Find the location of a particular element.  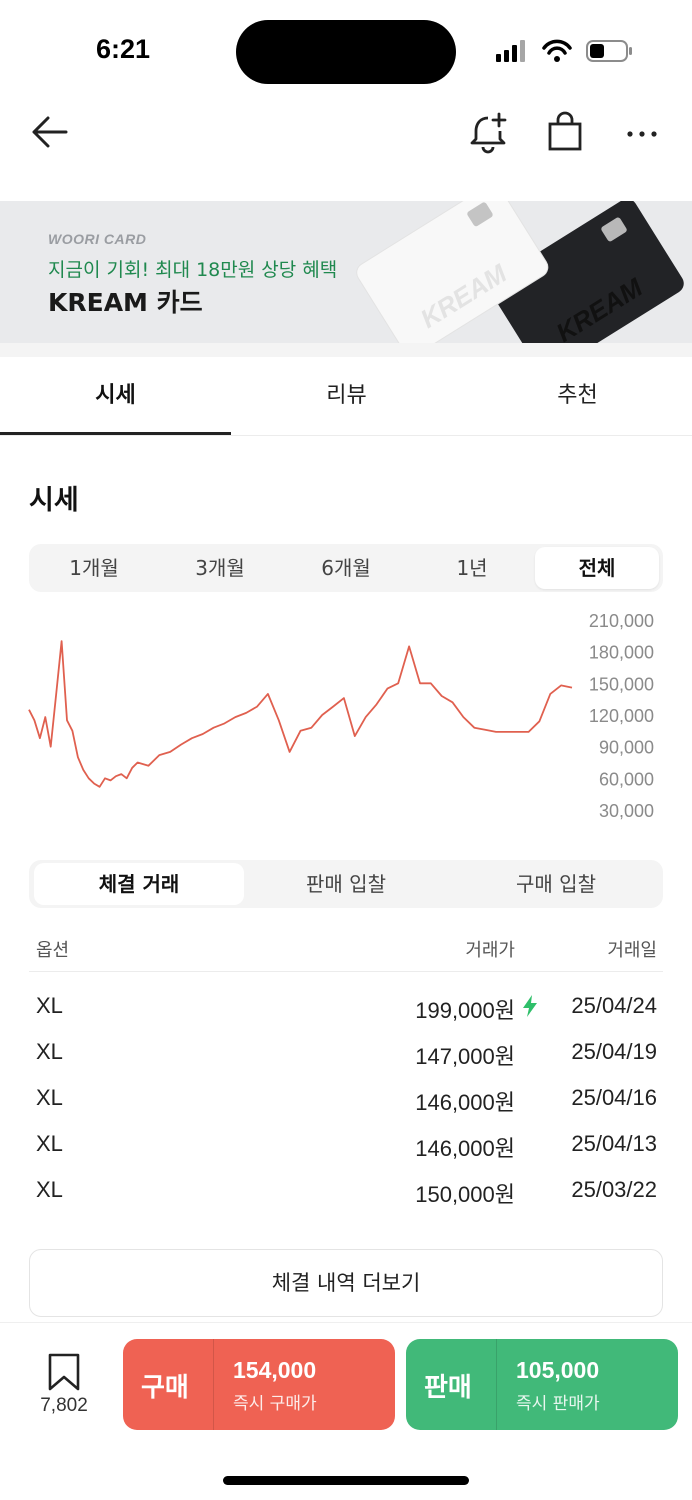

table-row: XL 199,000원 25/04/24 is located at coordinates (346, 1008).